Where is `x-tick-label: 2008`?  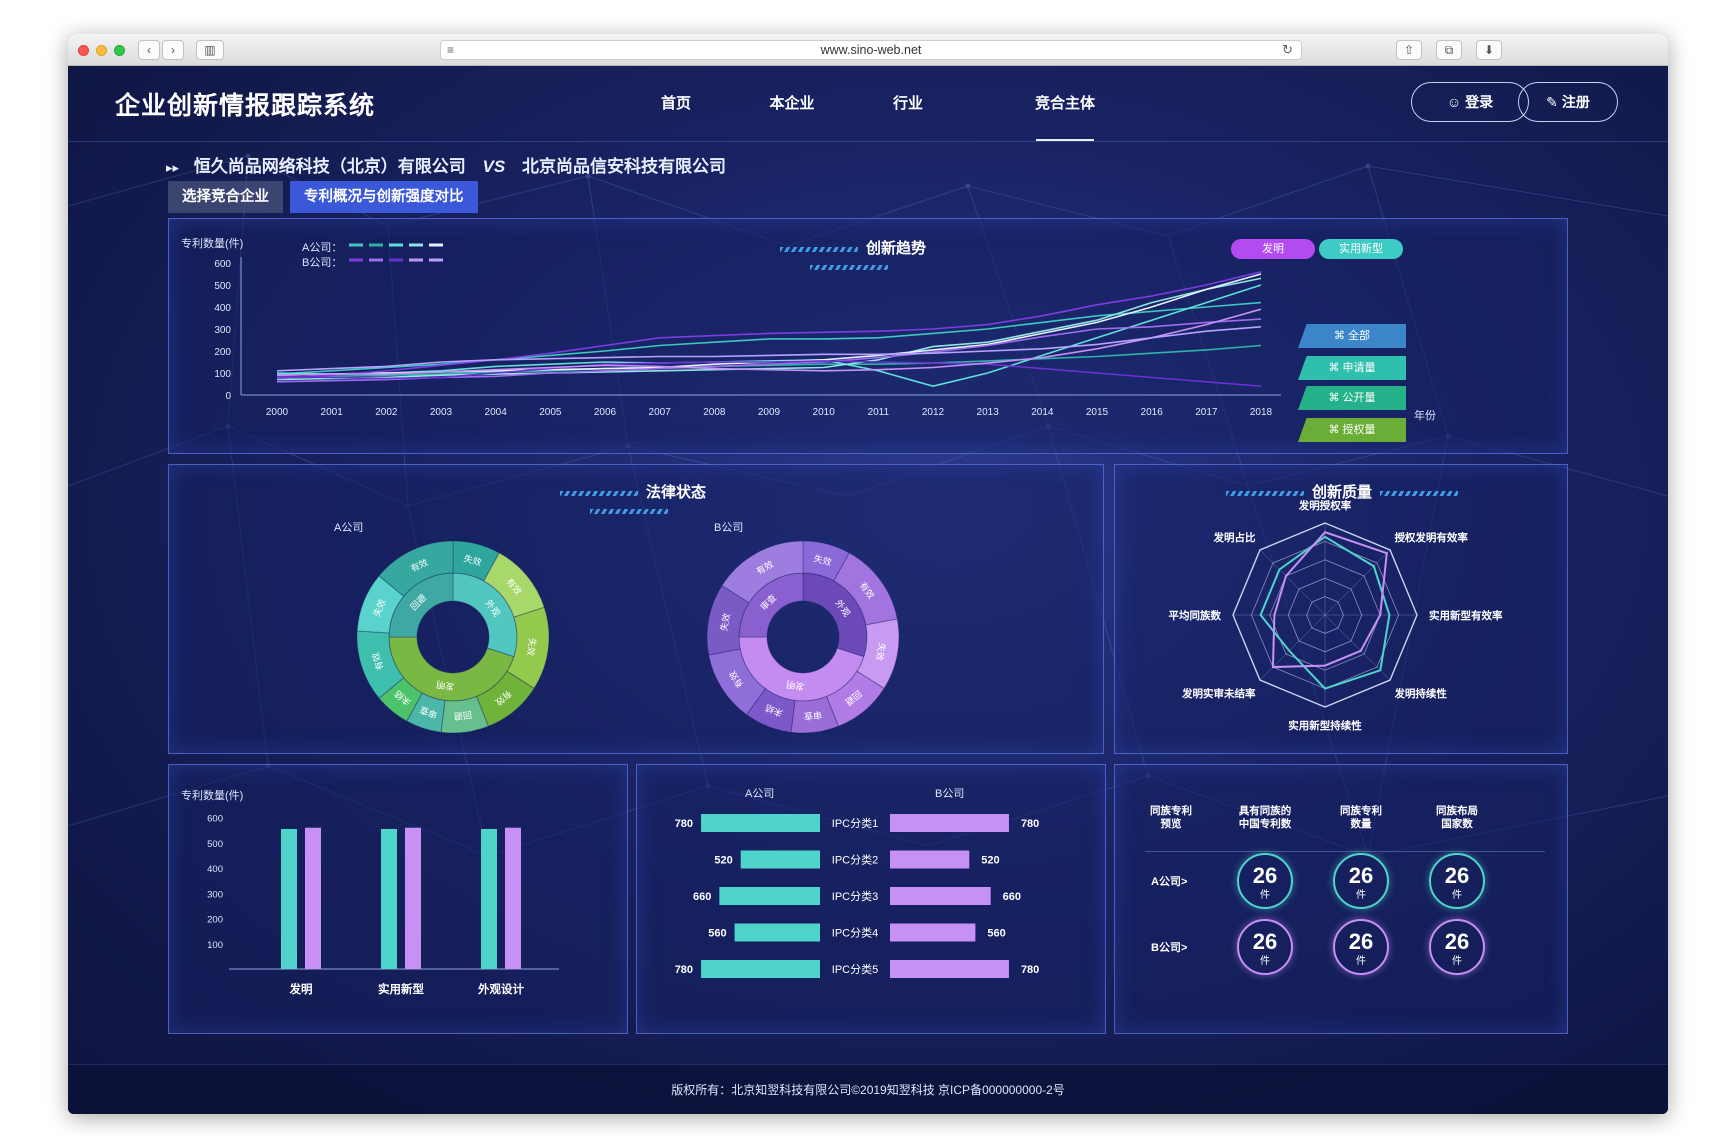
x-tick-label: 2008 is located at coordinates (714, 412).